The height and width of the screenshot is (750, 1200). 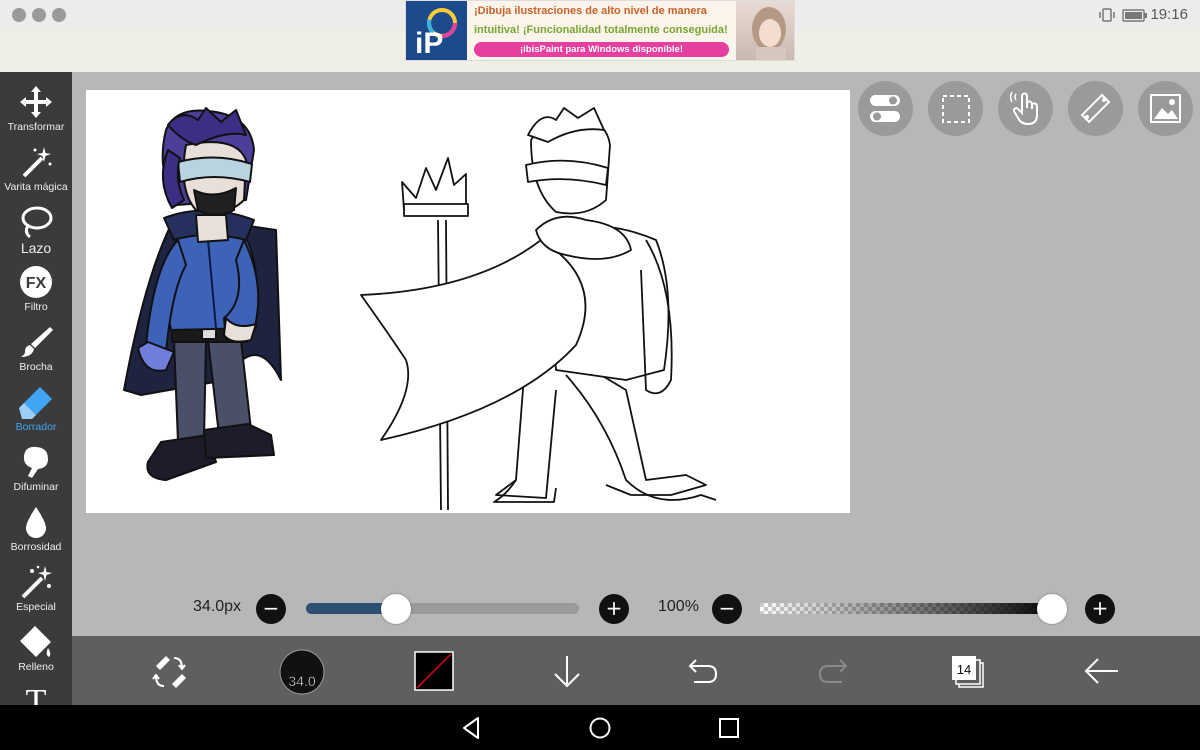 I want to click on opacity-slider-handle, so click(x=1052, y=609).